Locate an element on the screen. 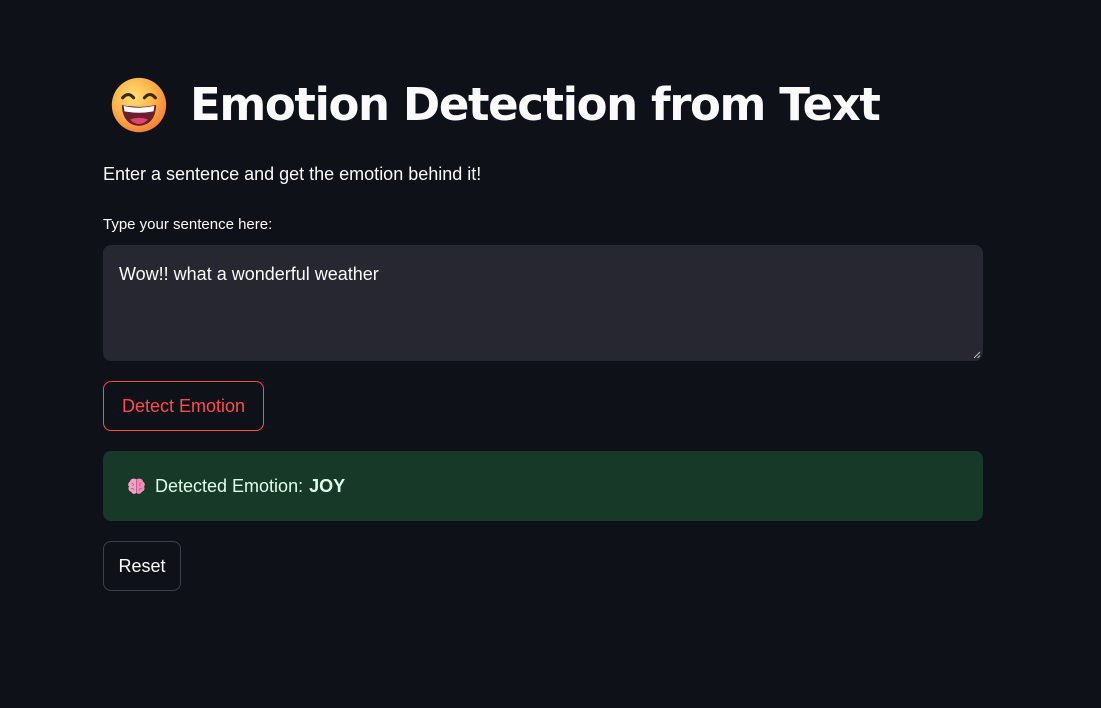  sentence-input-label: Type your sentence here: is located at coordinates (188, 224).